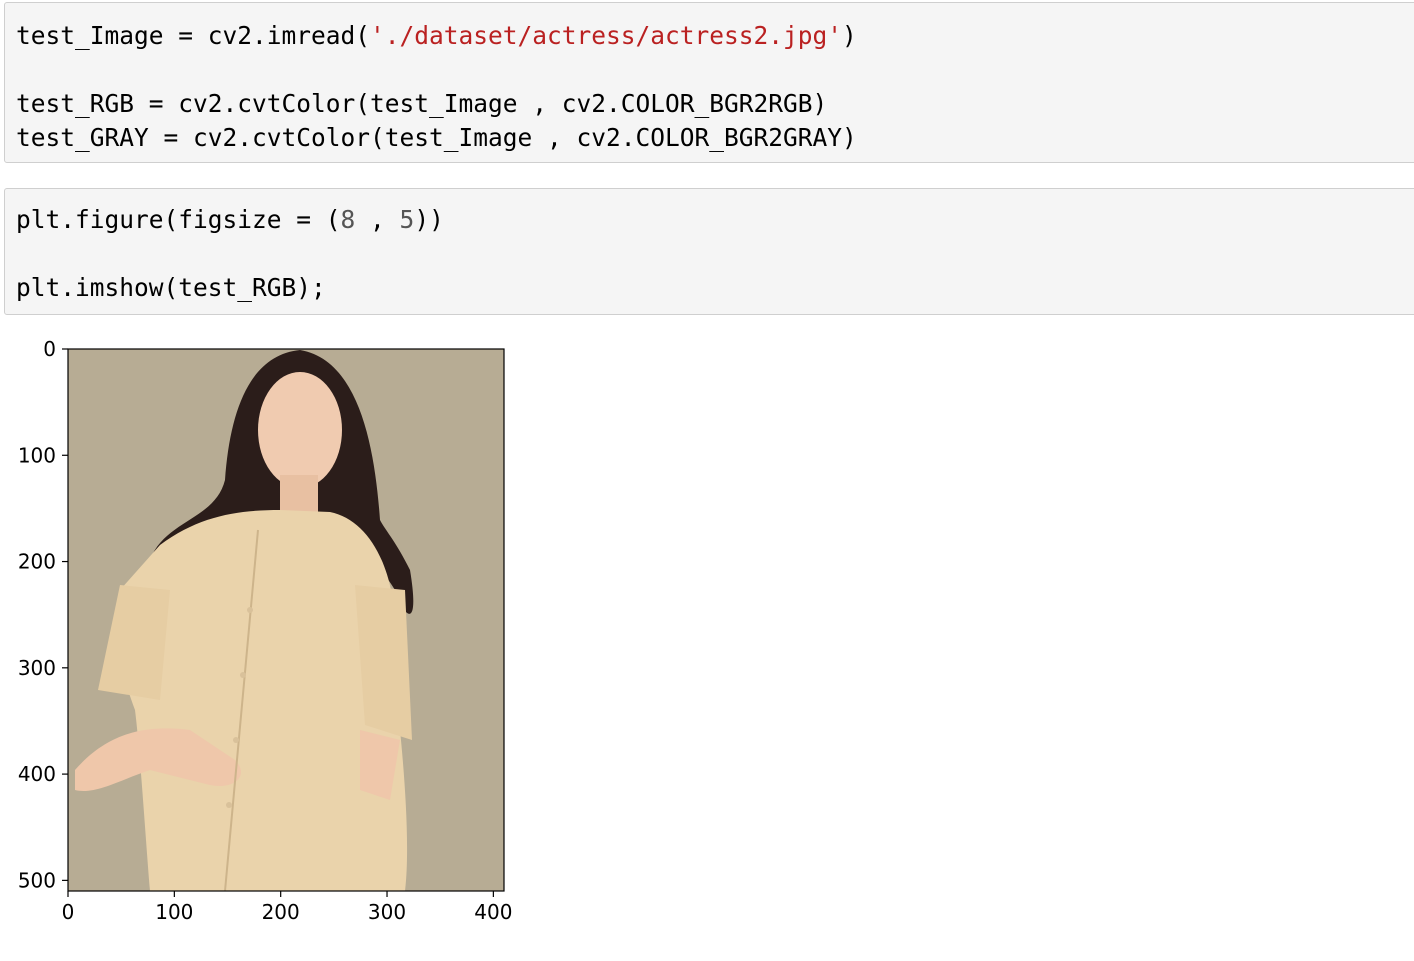 Image resolution: width=1414 pixels, height=961 pixels. Describe the element at coordinates (377, 219) in the screenshot. I see `code-text: ,` at that location.